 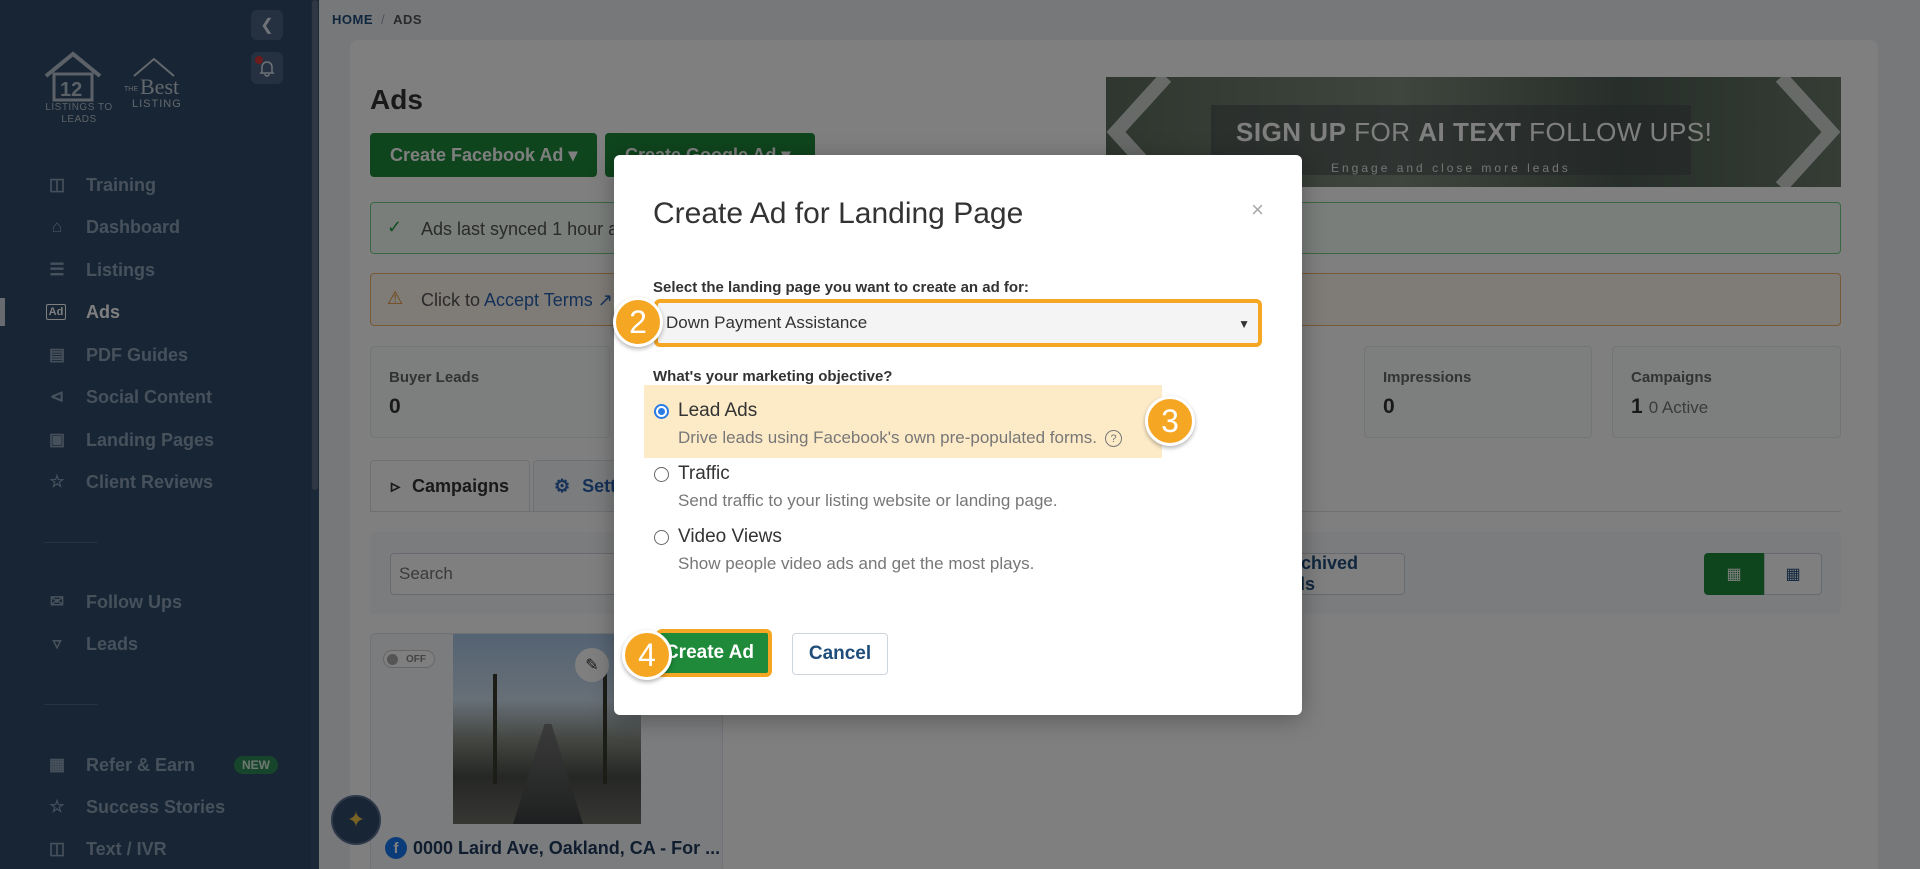 I want to click on option-title: Lead Ads, so click(x=718, y=410).